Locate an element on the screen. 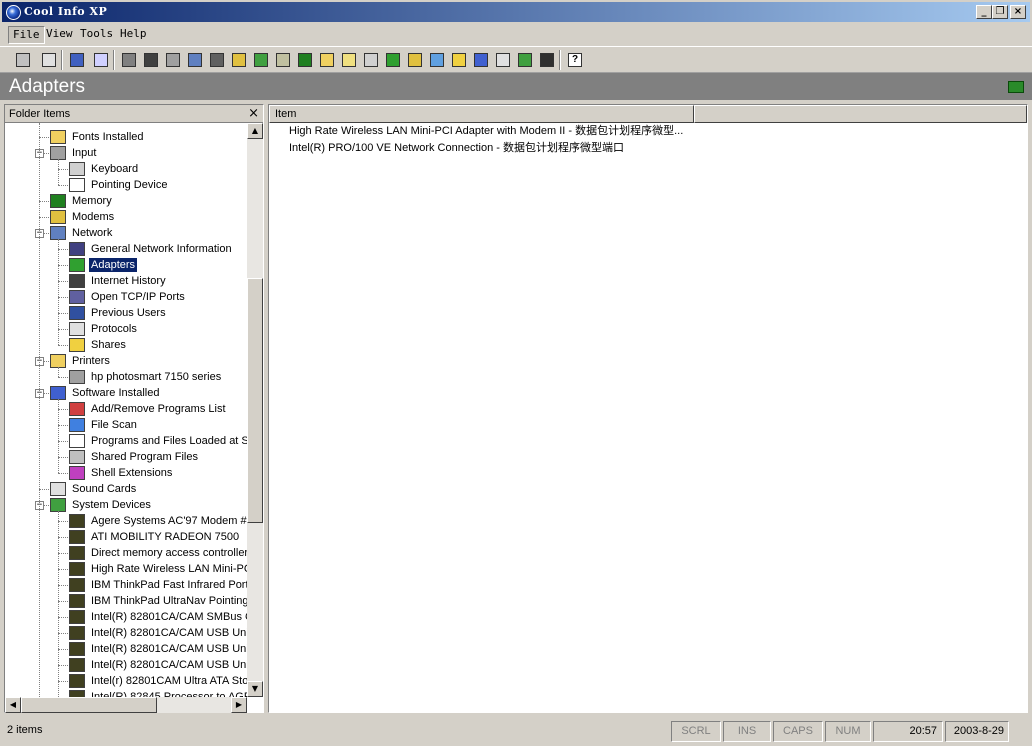 The height and width of the screenshot is (746, 1032). vertical-scrollbar: ▲ ▼ is located at coordinates (255, 410).